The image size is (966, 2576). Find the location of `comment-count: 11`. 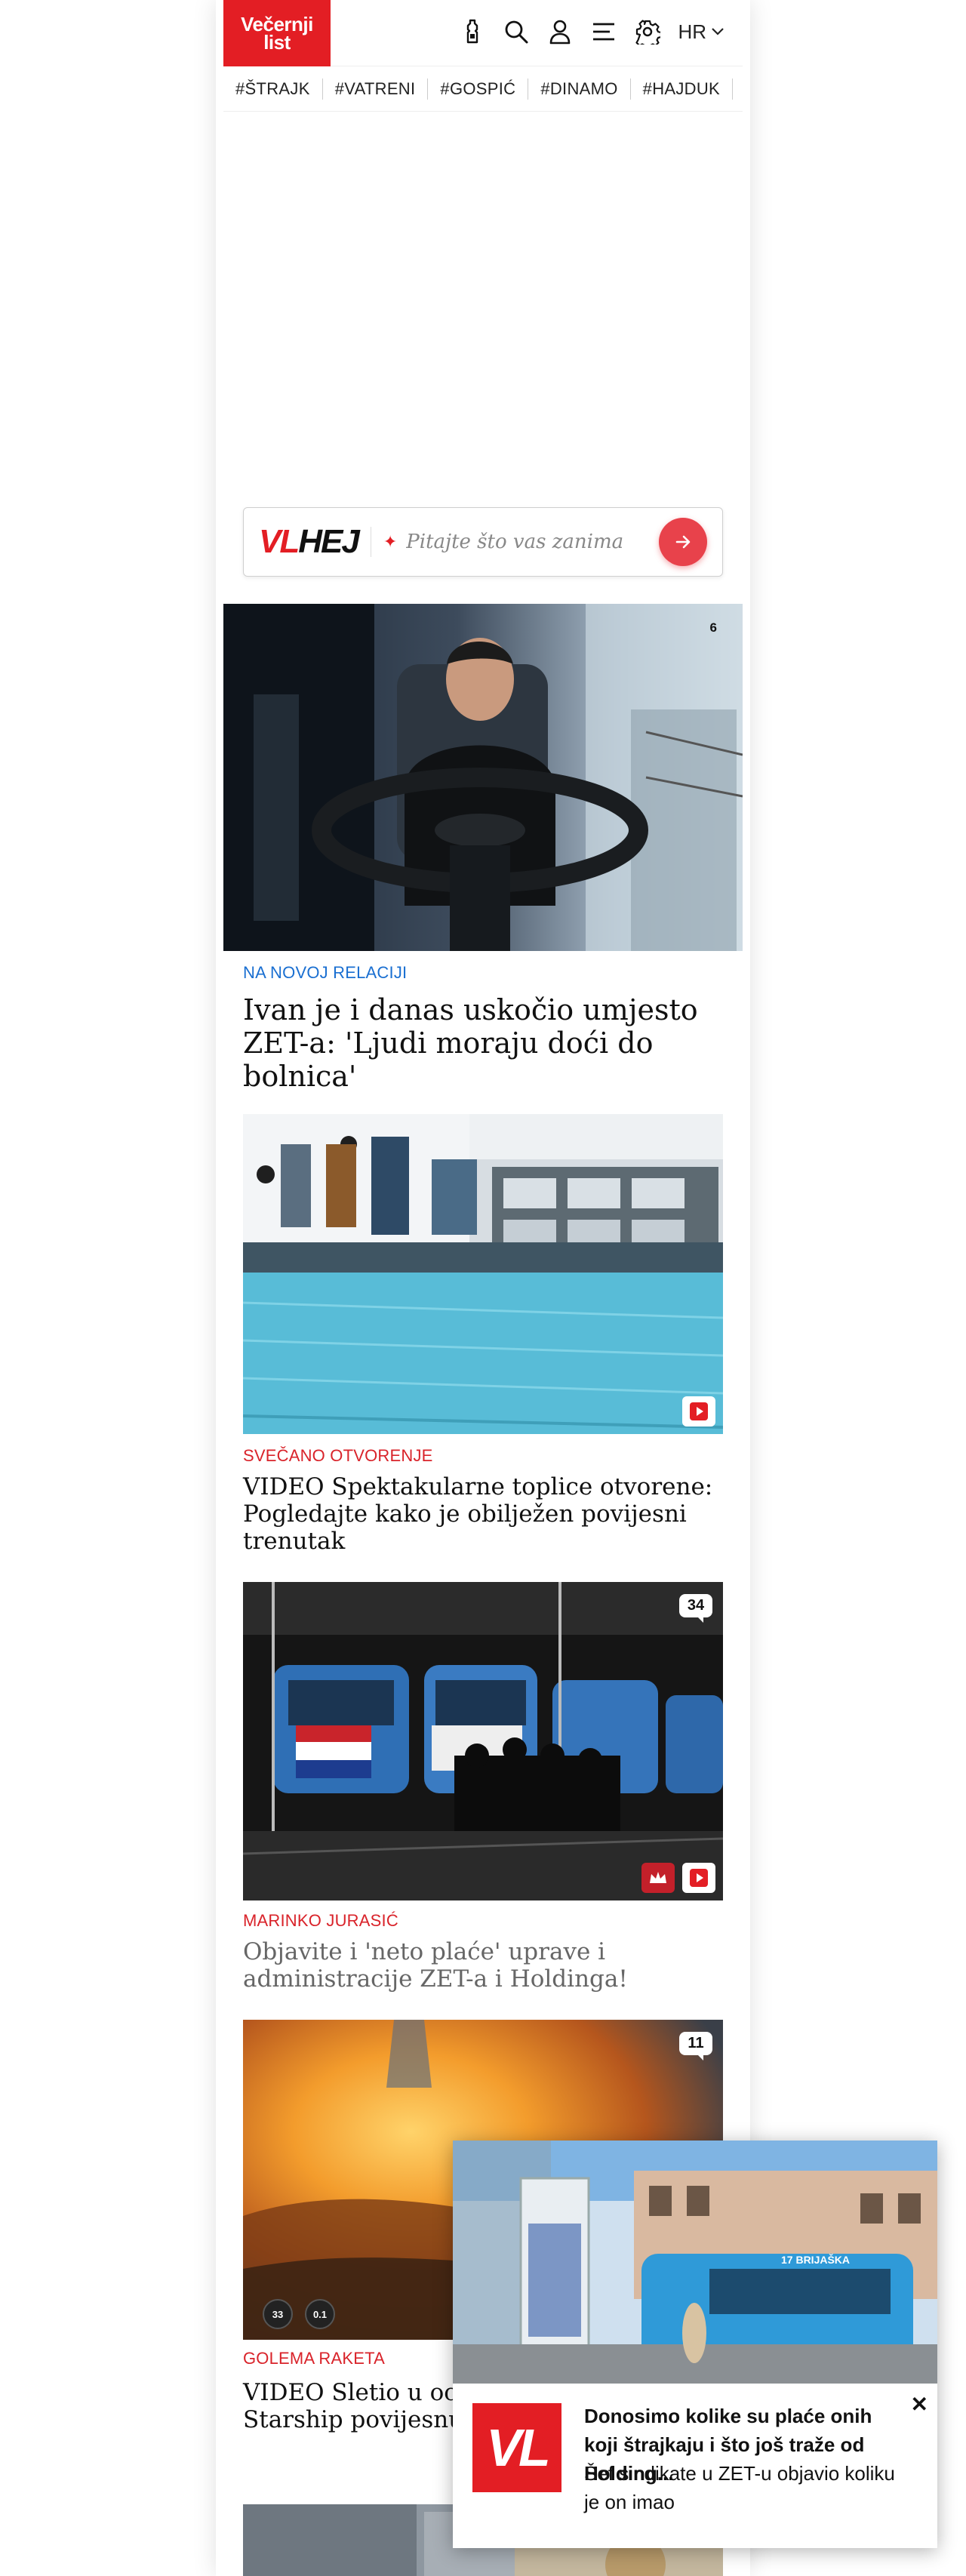

comment-count: 11 is located at coordinates (696, 2043).